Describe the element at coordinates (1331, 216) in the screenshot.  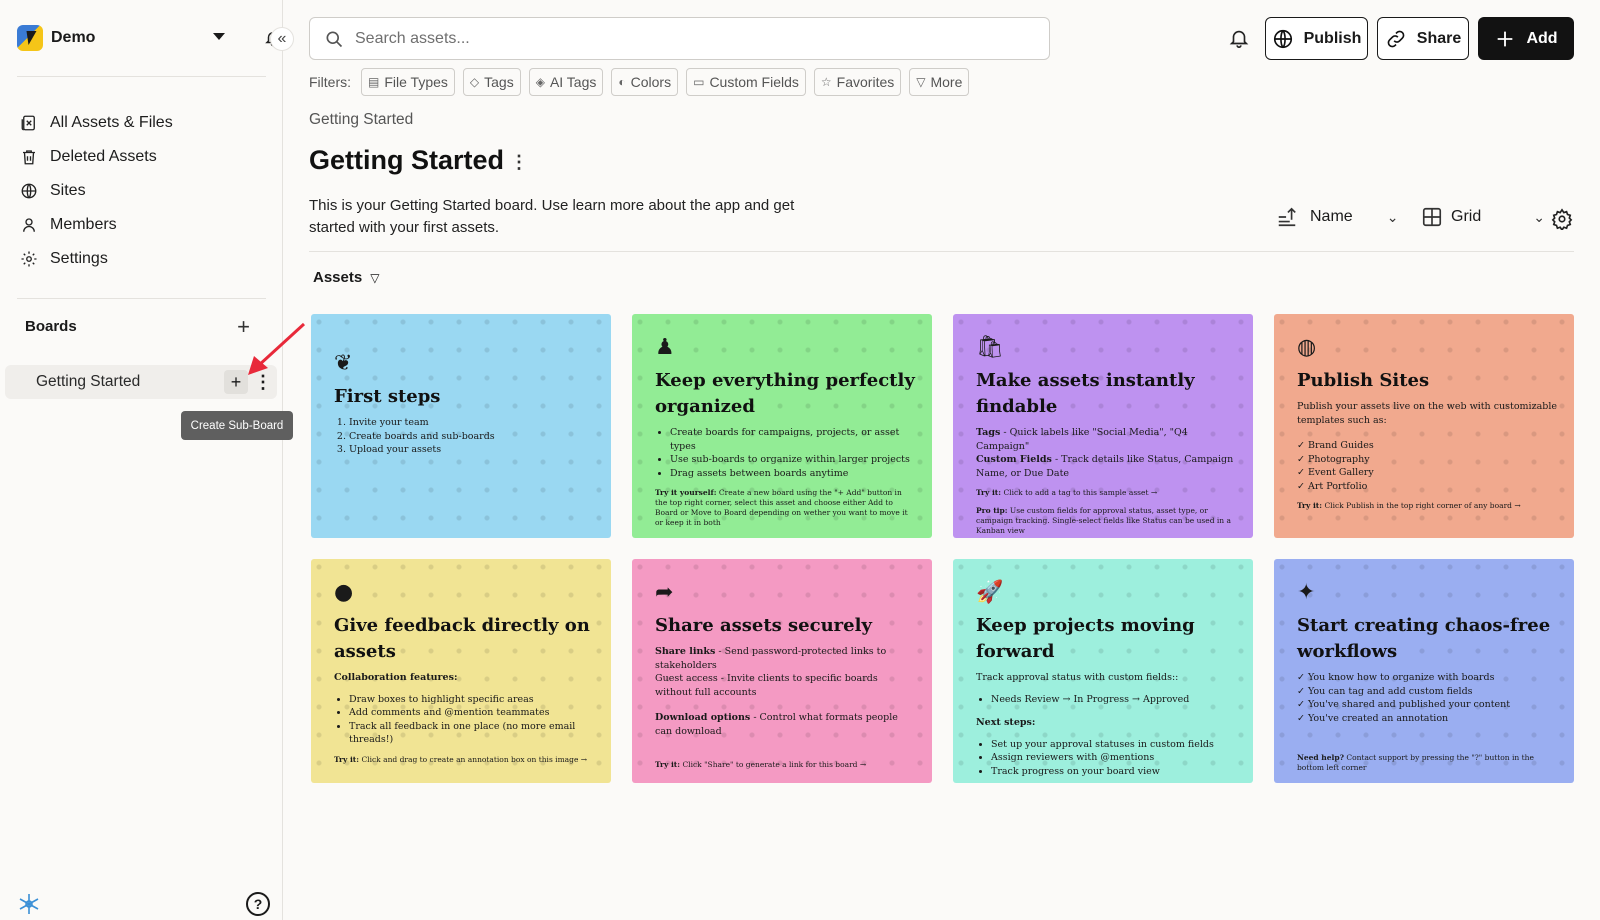
I see `sort-label: Name` at that location.